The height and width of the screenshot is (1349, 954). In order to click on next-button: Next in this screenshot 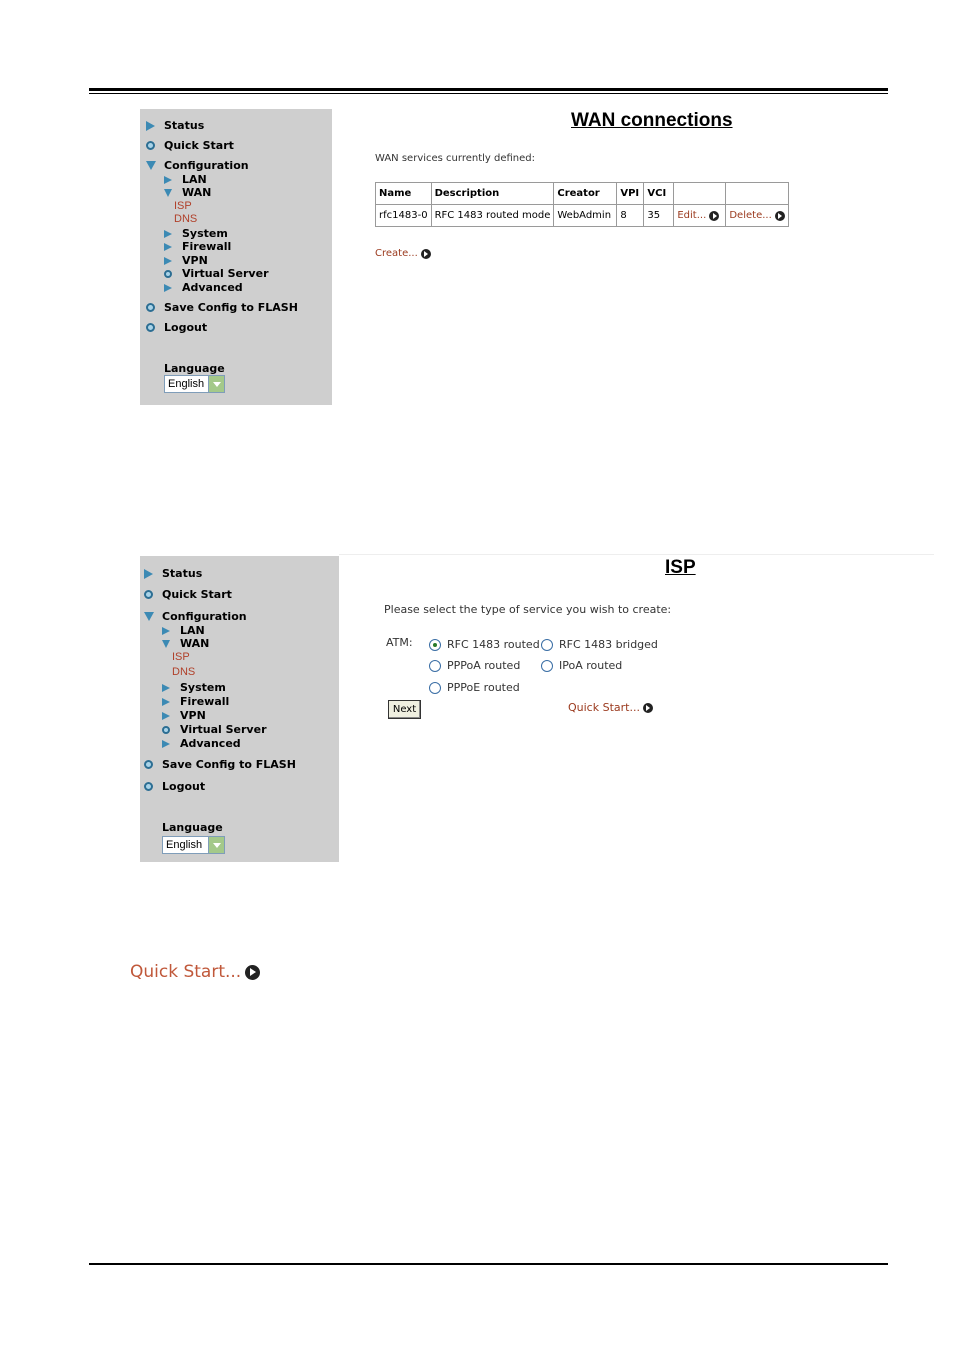, I will do `click(404, 709)`.